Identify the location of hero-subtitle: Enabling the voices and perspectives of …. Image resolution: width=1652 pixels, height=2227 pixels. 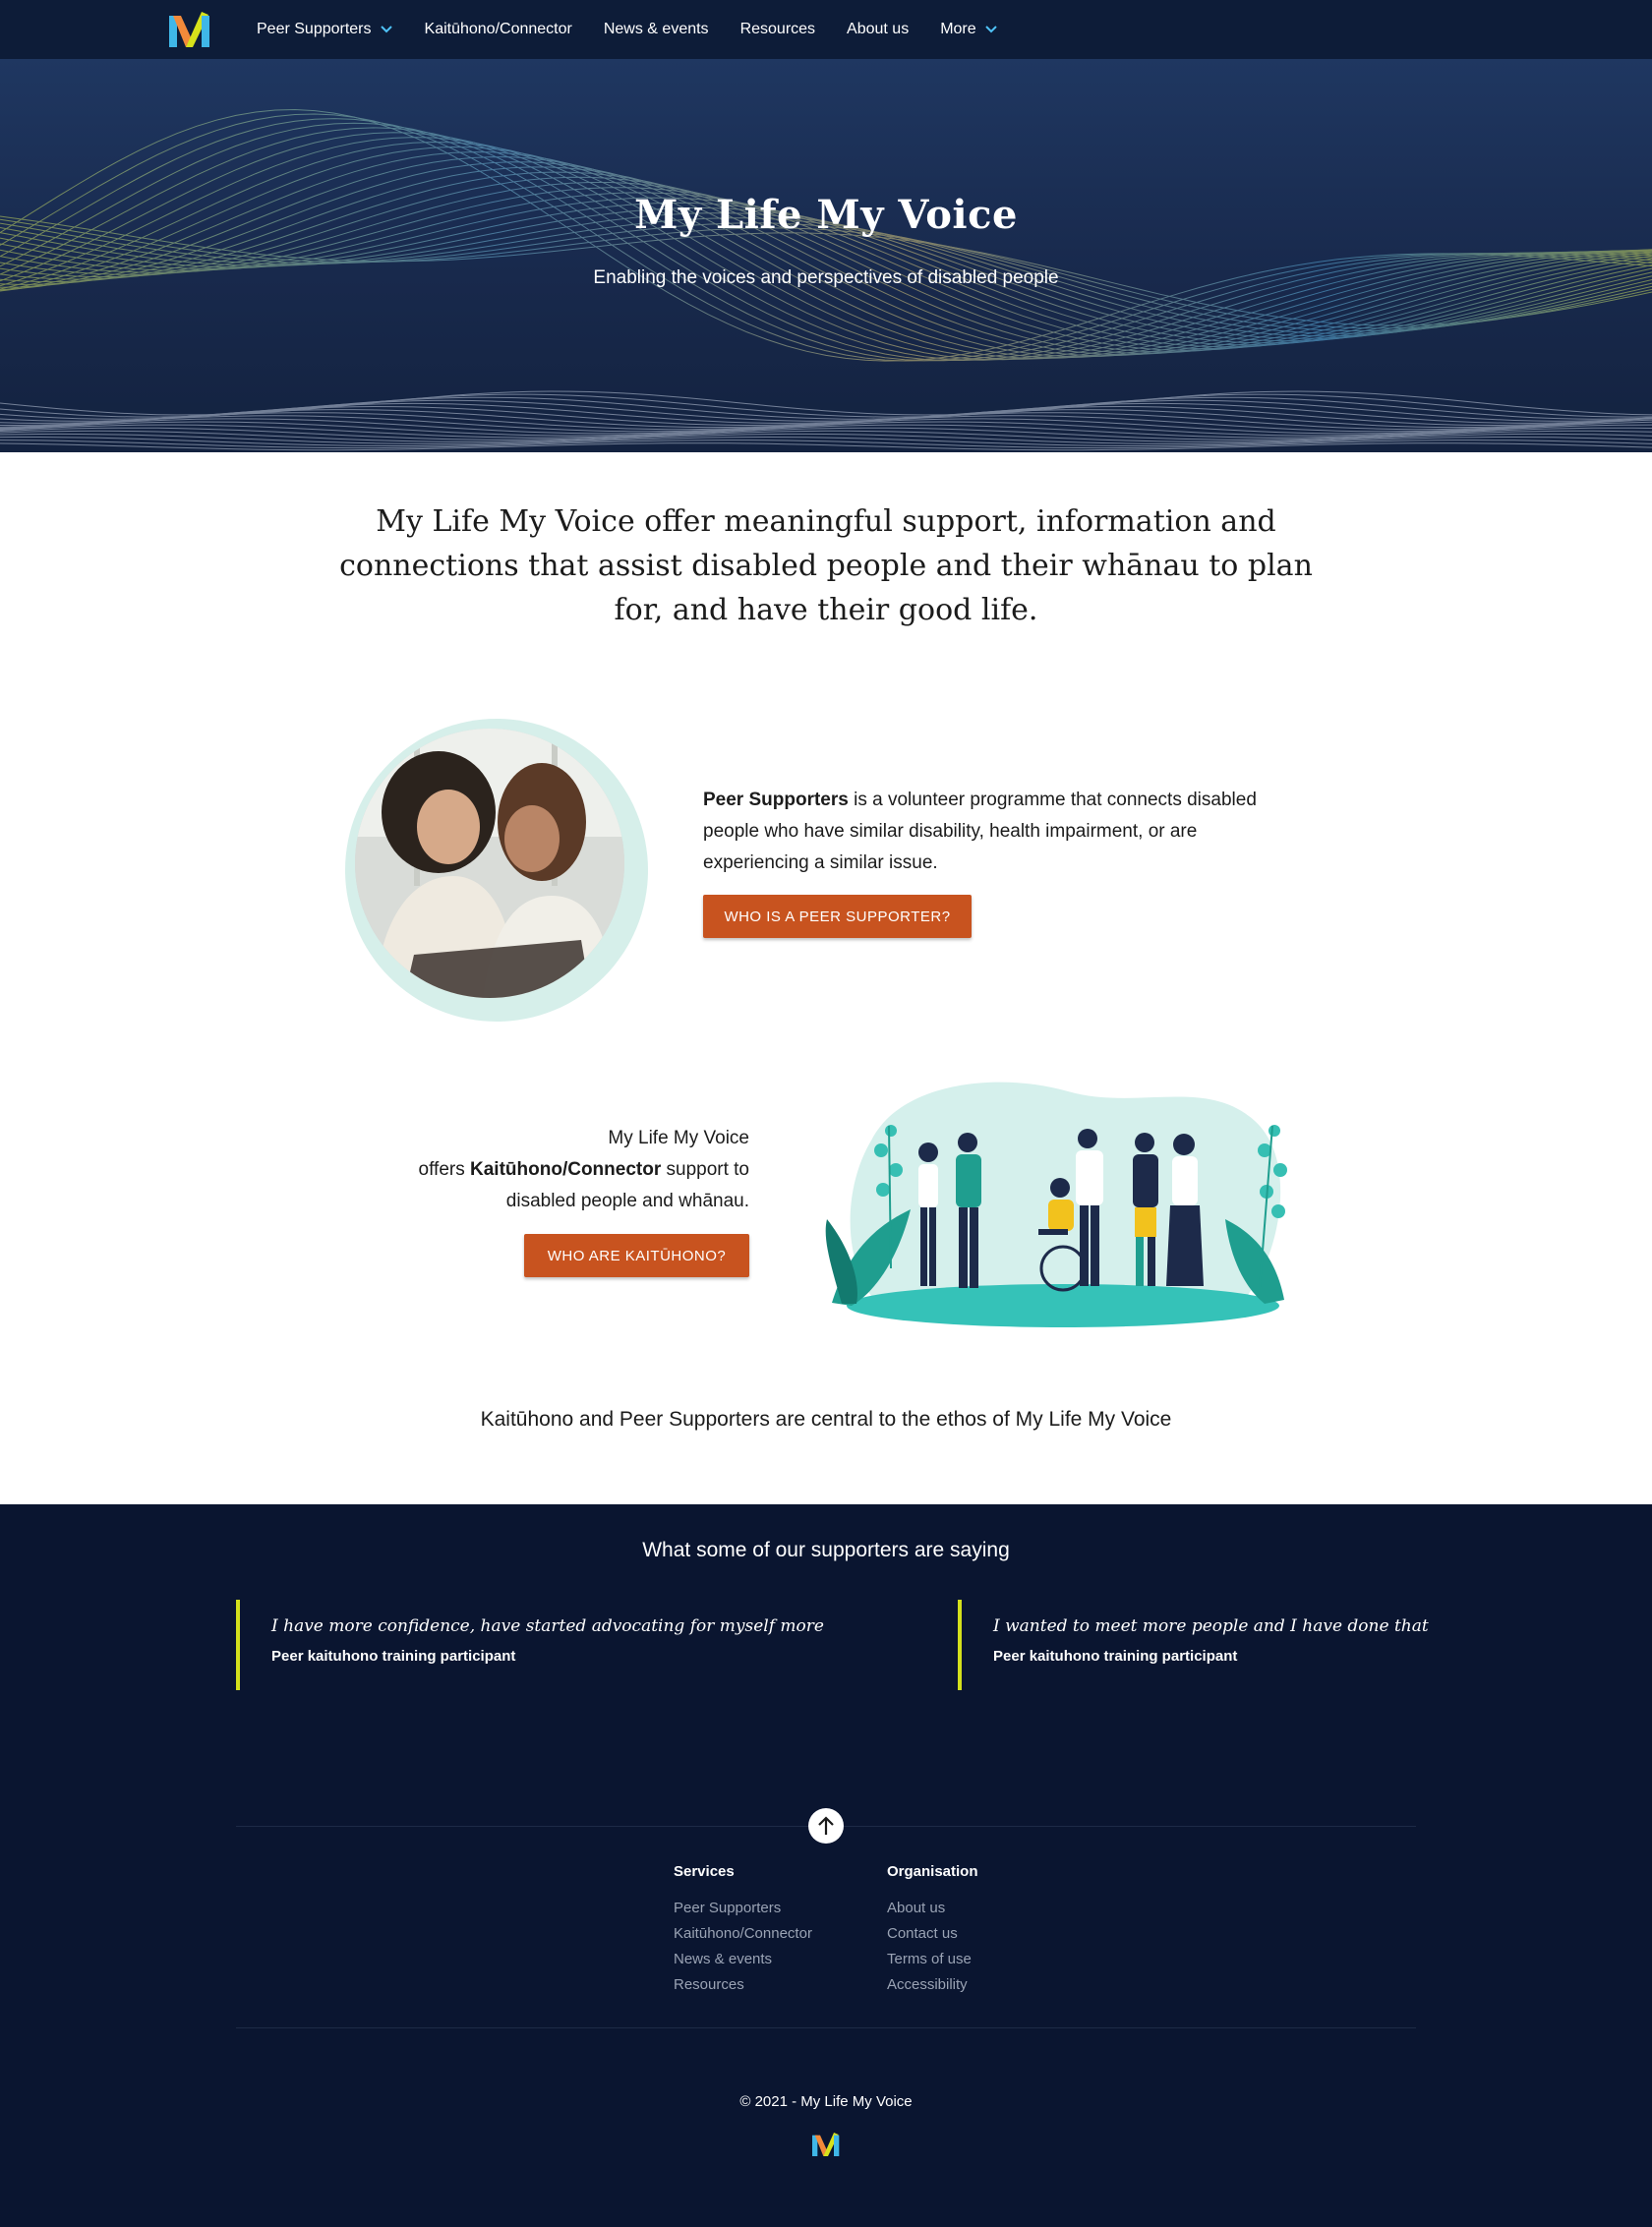
(826, 277).